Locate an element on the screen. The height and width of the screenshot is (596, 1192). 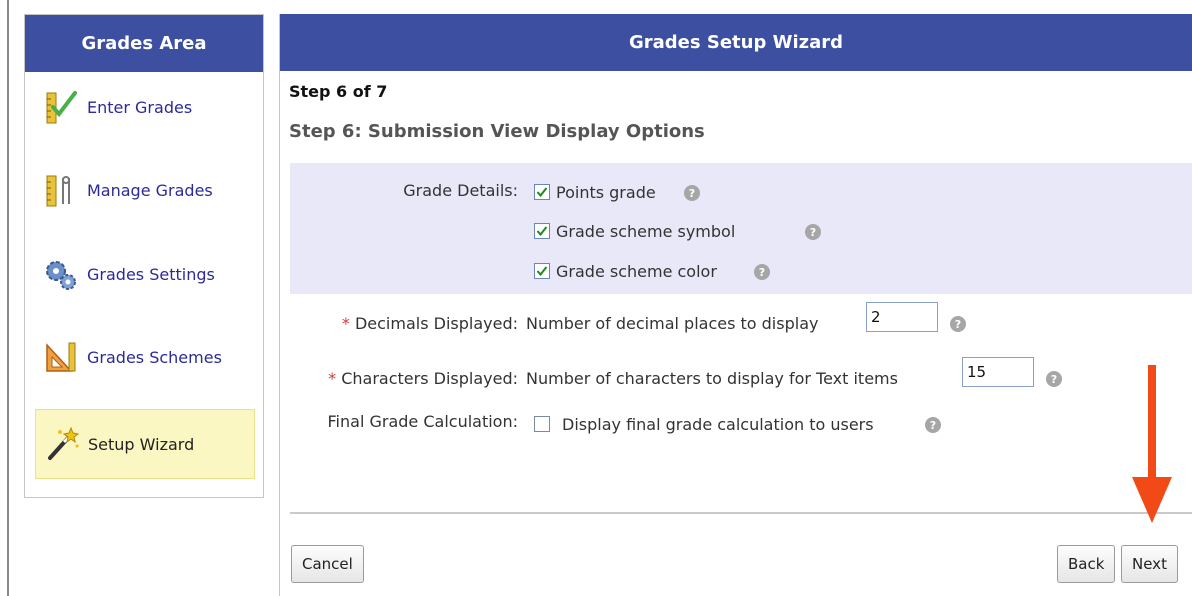
sidebar-item-setup-wizard: Setup Wizard is located at coordinates (145, 444).